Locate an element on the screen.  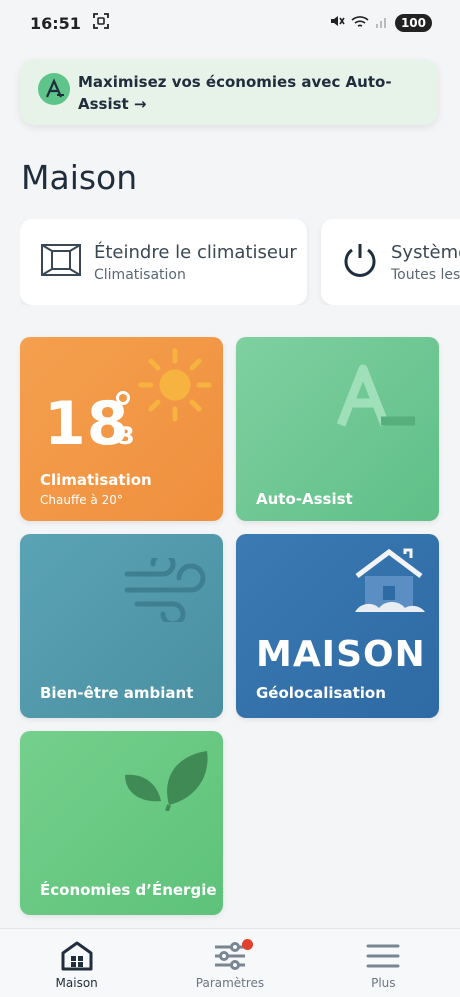
power-icon is located at coordinates (360, 262).